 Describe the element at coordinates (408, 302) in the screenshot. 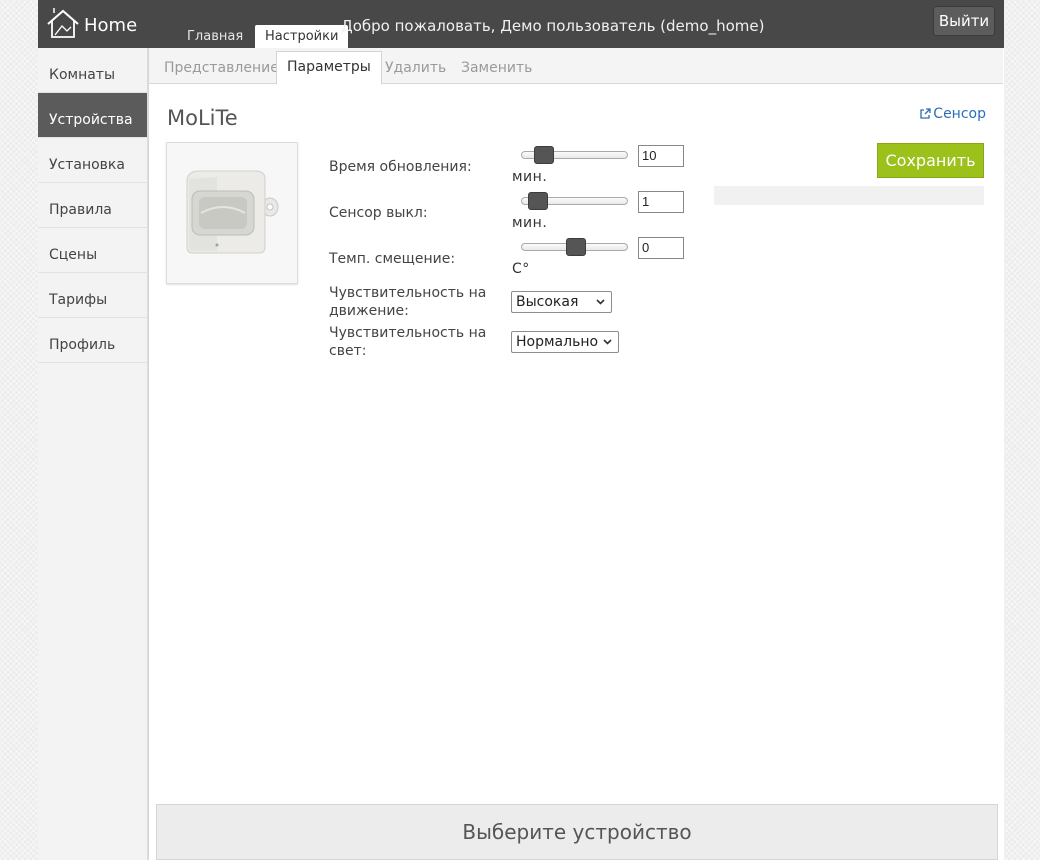

I see `motion-sensitivity-label: Чувствительность на движение:` at that location.